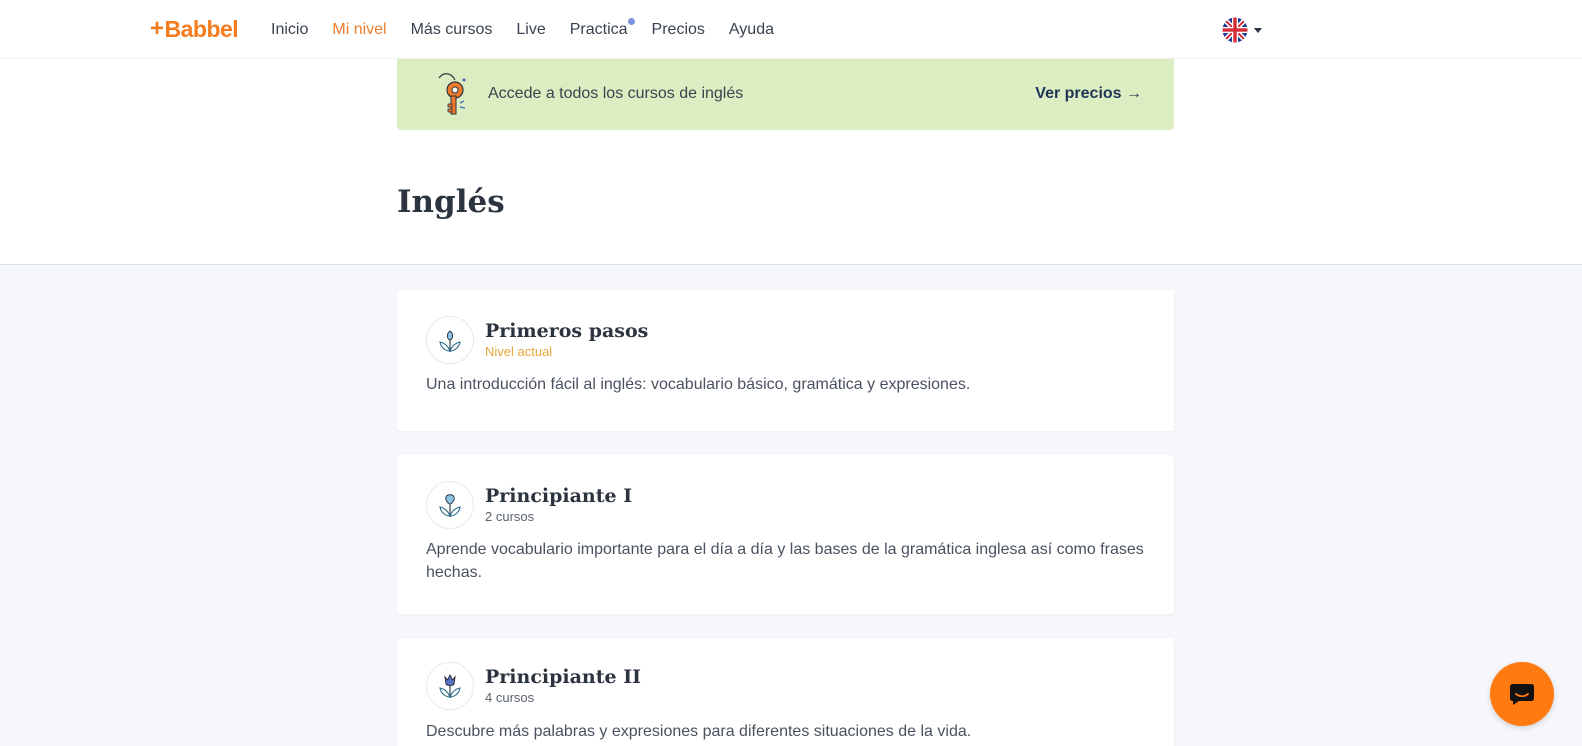 The image size is (1582, 746). I want to click on nav-mas-cursos: Más cursos, so click(452, 30).